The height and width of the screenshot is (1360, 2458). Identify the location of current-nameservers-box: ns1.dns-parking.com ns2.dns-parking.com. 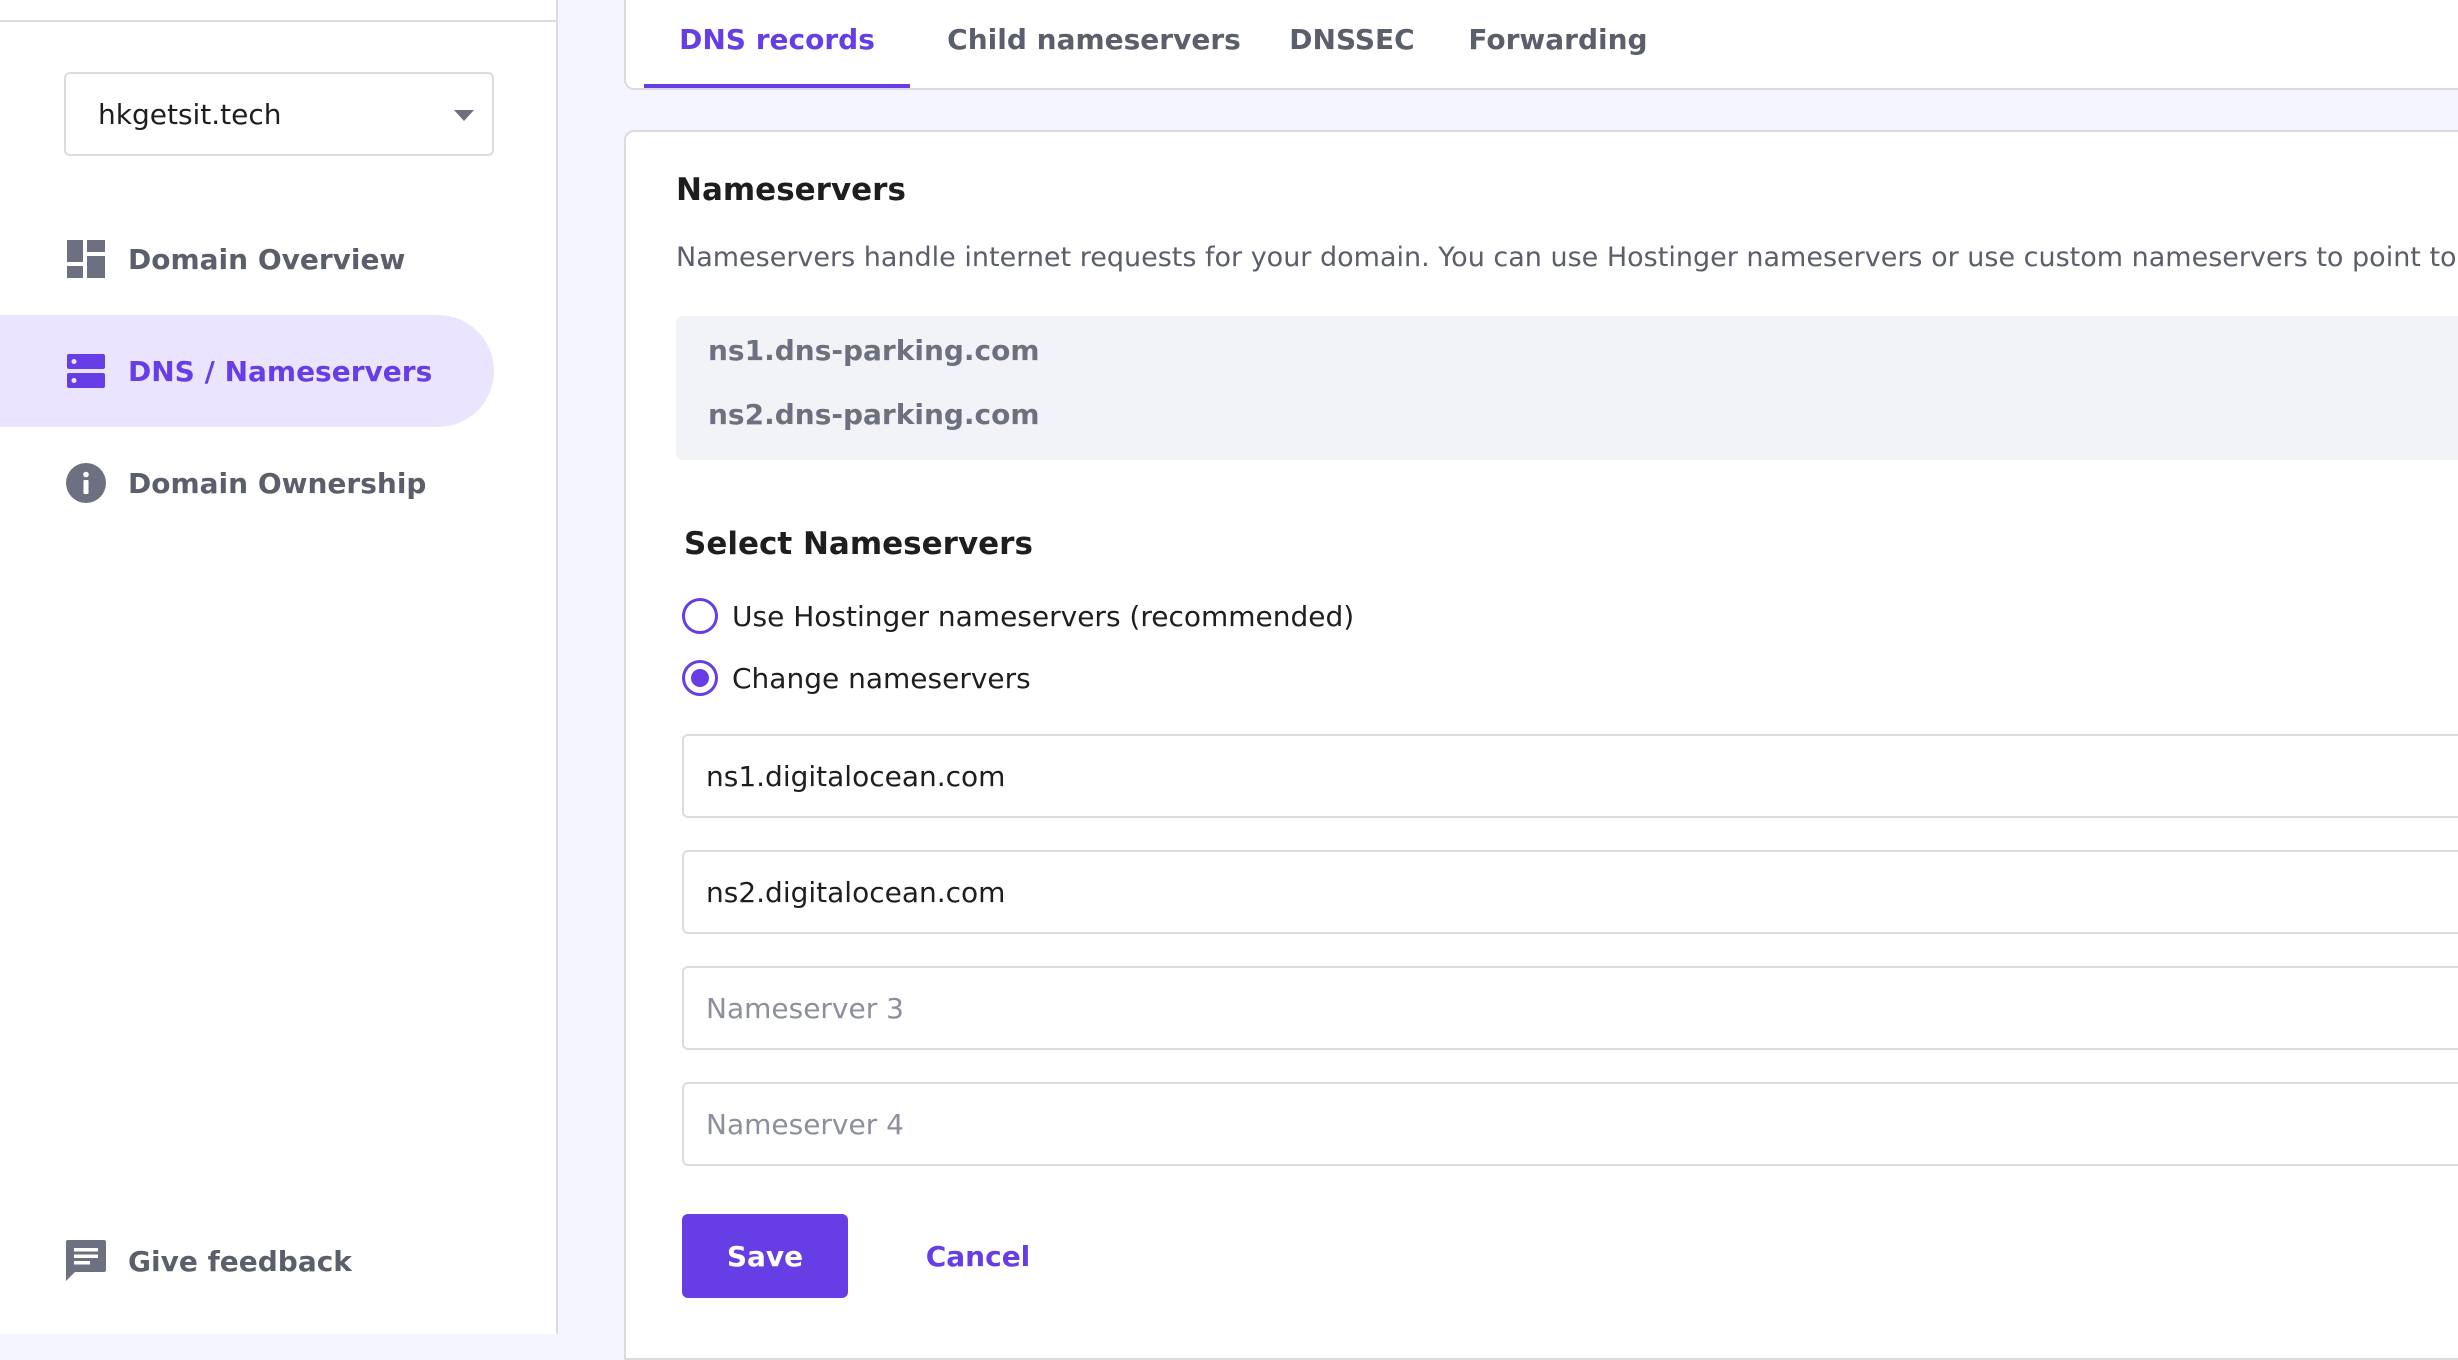
(1567, 388).